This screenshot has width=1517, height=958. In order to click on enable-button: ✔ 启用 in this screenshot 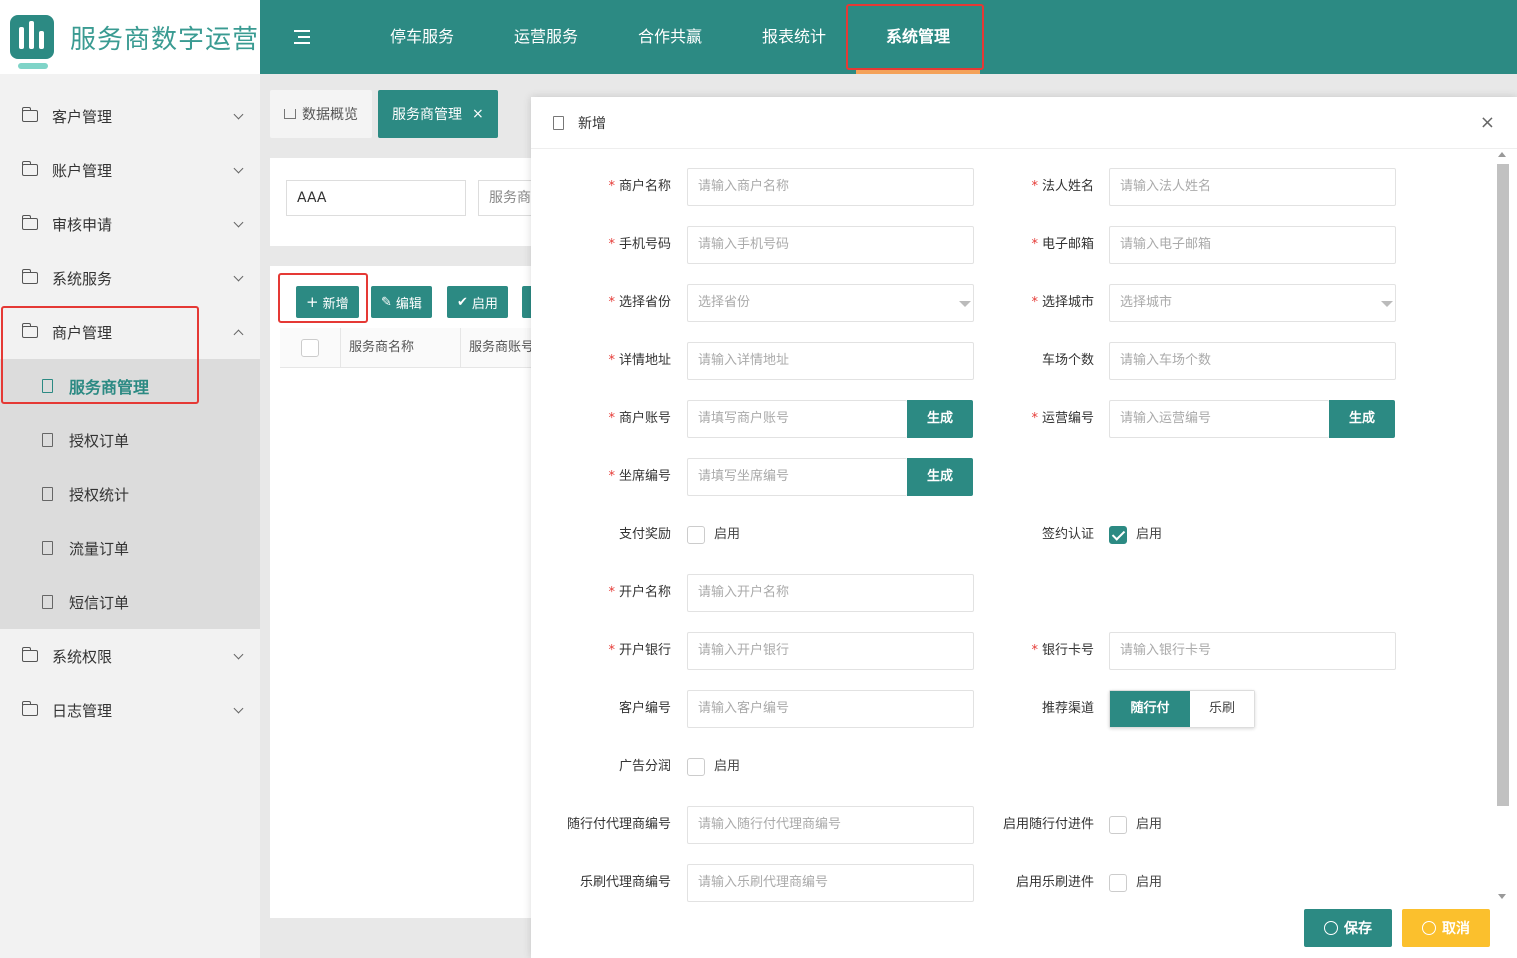, I will do `click(477, 302)`.